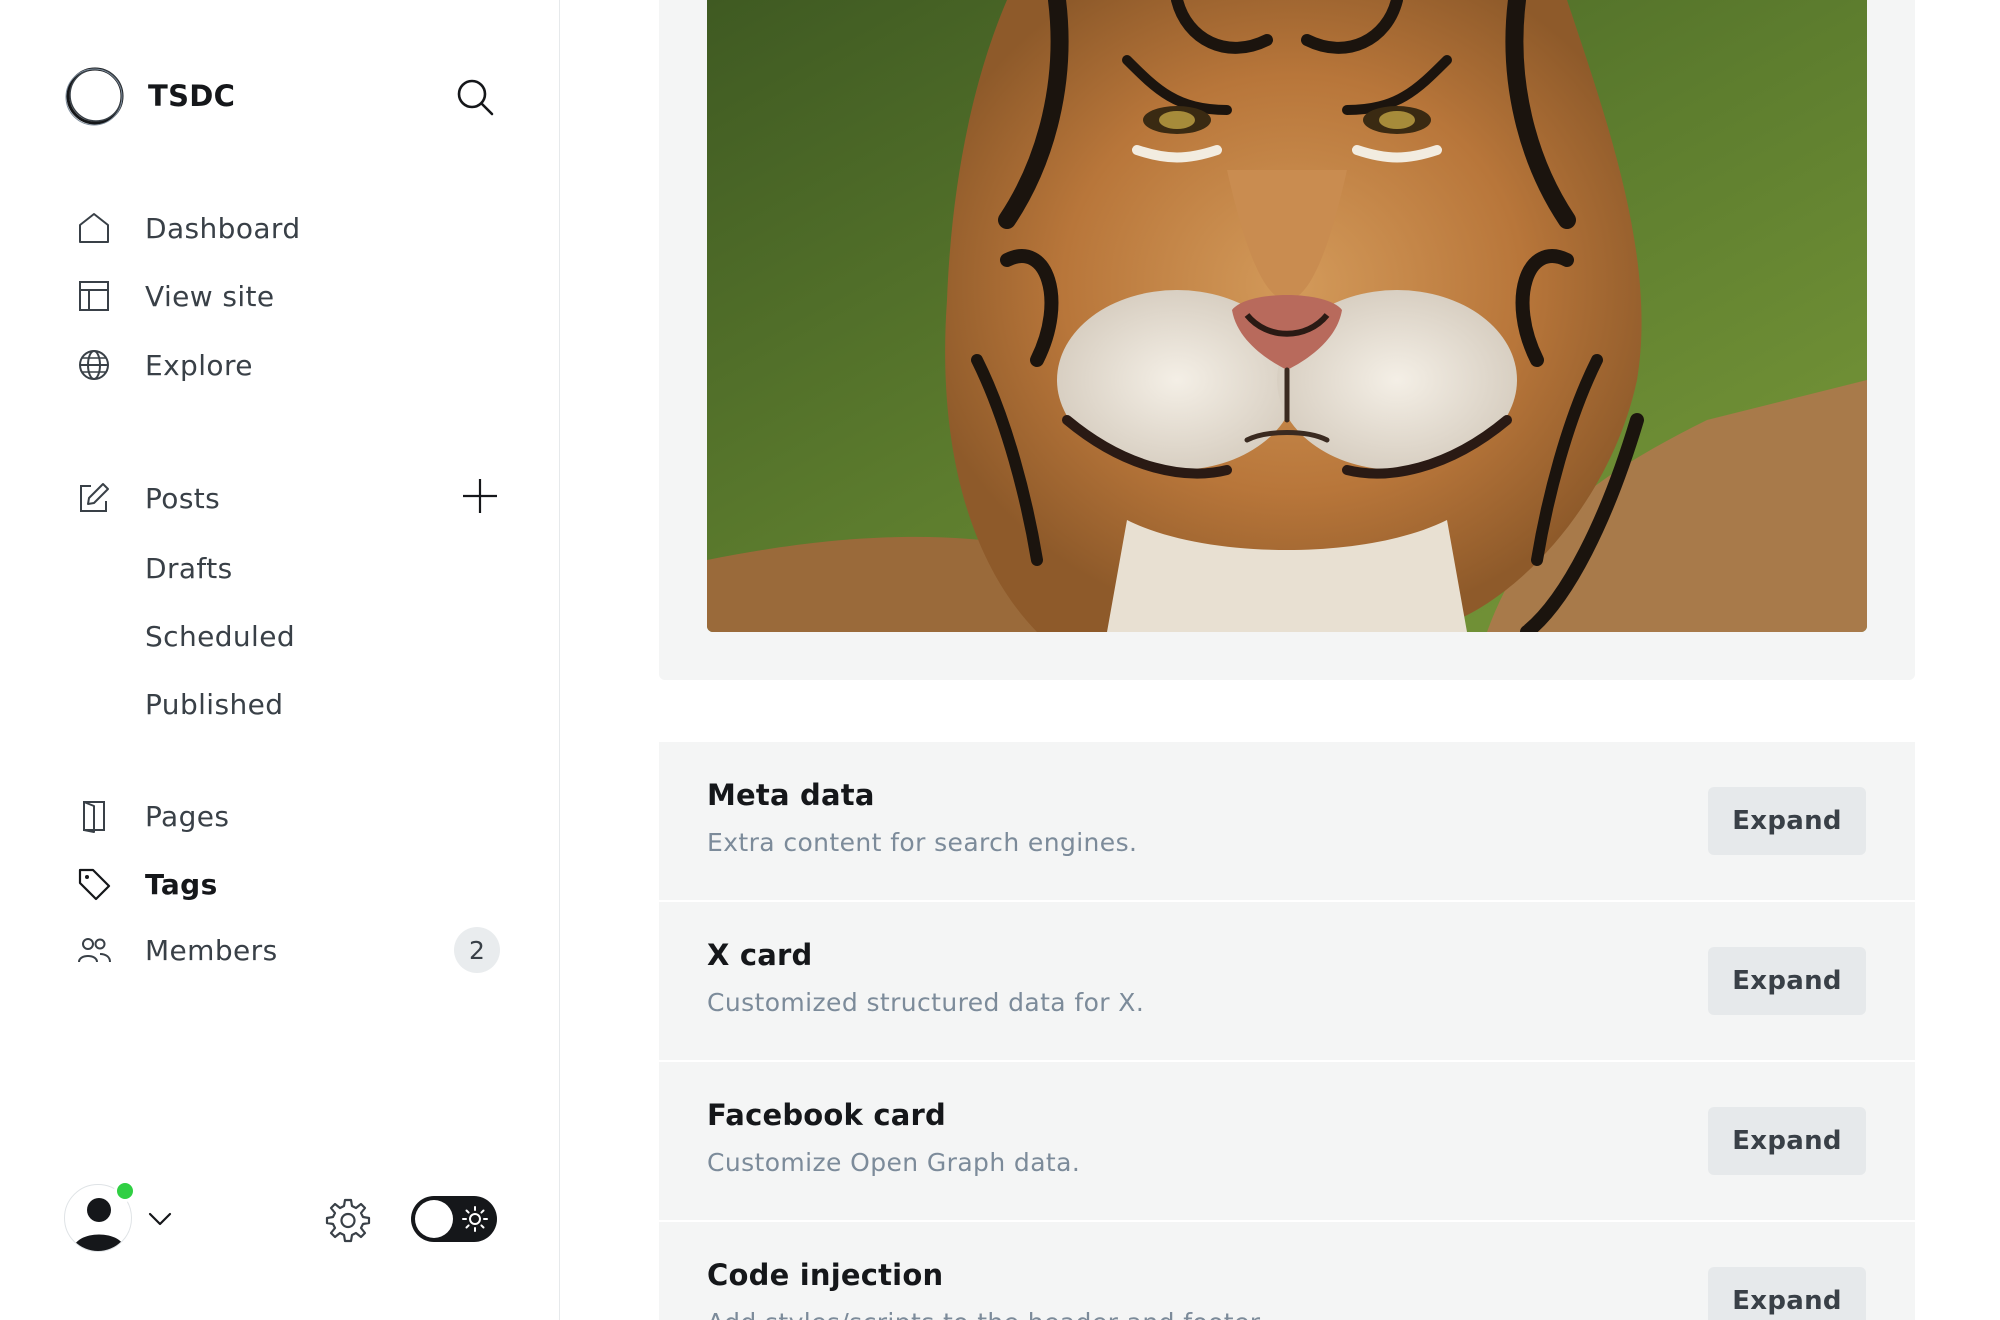 The image size is (2000, 1320). Describe the element at coordinates (192, 96) in the screenshot. I see `brand-name: TSDC` at that location.